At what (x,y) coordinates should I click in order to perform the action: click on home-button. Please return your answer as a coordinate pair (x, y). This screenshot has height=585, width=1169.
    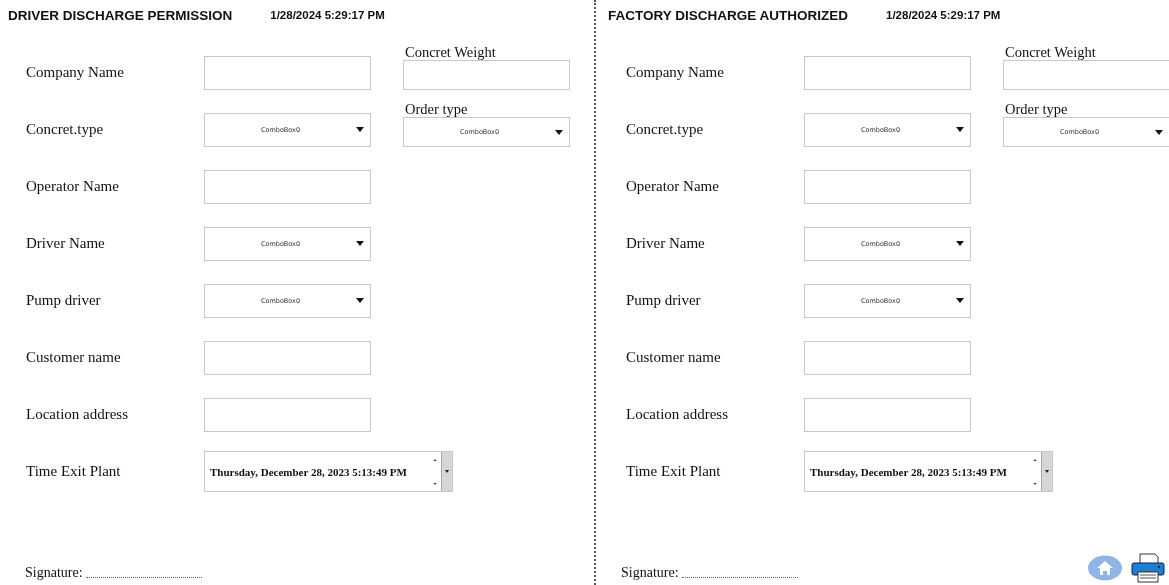
    Looking at the image, I should click on (1105, 568).